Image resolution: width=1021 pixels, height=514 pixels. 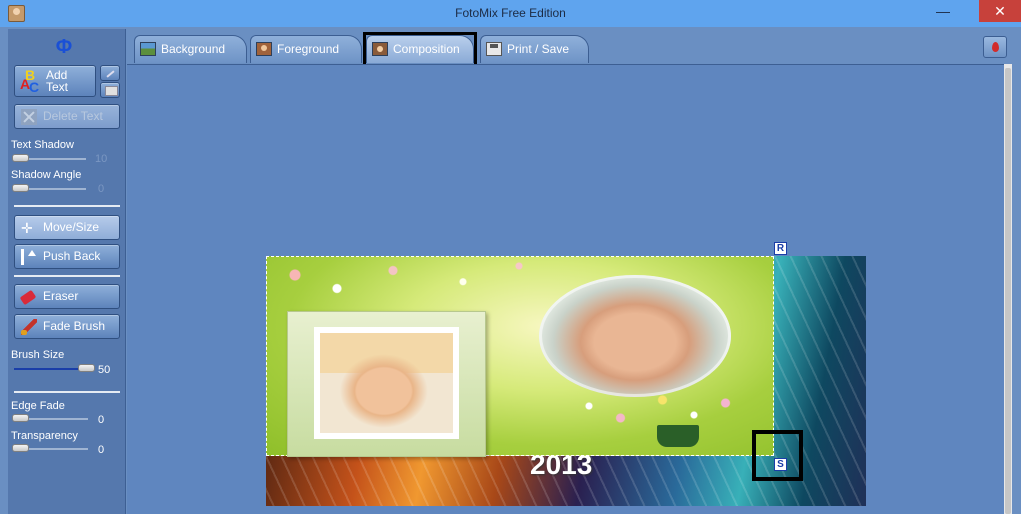 I want to click on push-back-button: Push Back, so click(x=67, y=256).